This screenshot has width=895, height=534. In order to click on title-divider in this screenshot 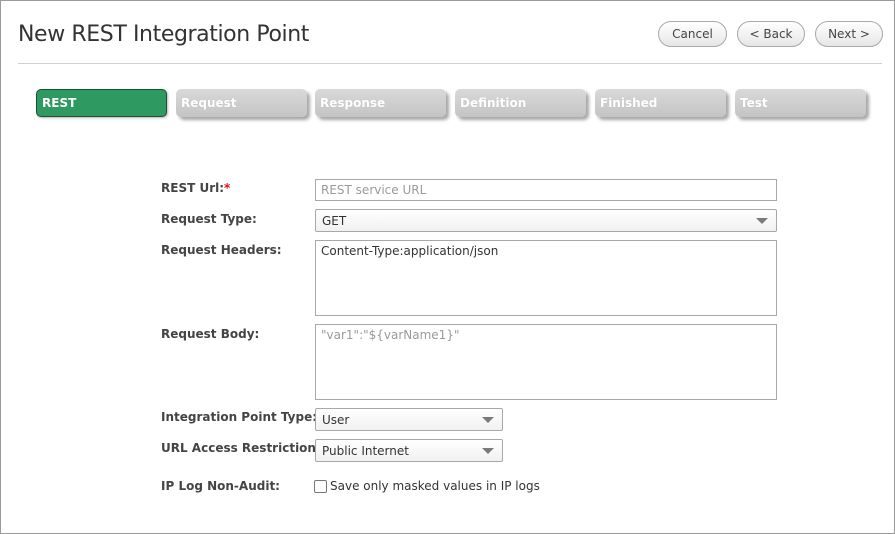, I will do `click(450, 63)`.